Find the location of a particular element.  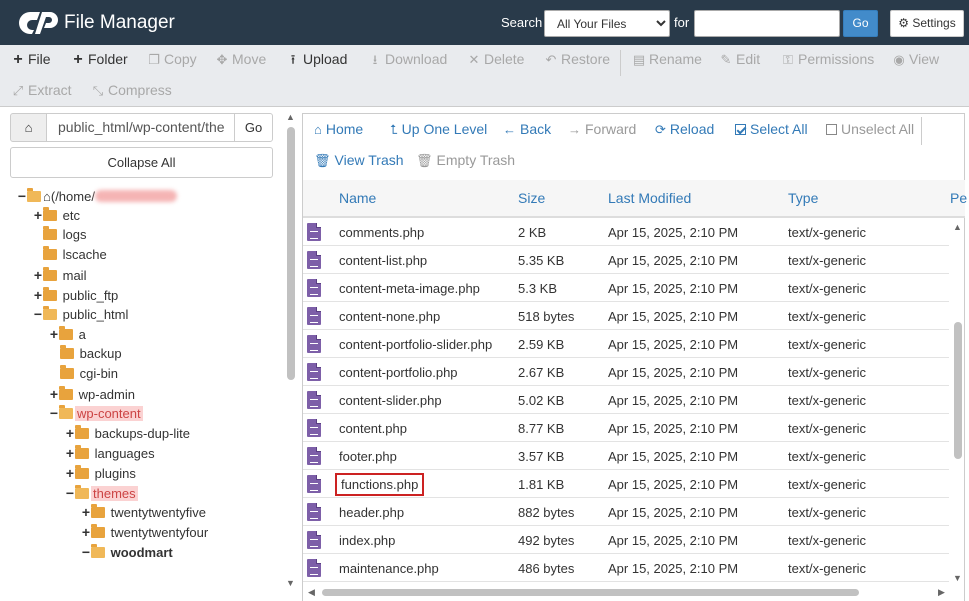

file-name: footer.php is located at coordinates (368, 456).